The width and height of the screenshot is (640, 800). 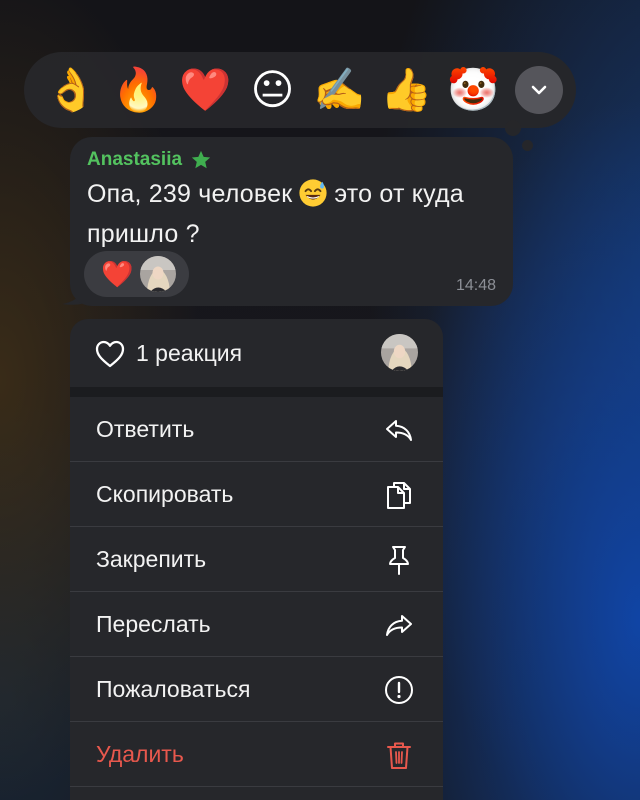 What do you see at coordinates (256, 392) in the screenshot?
I see `menu-section-separator` at bounding box center [256, 392].